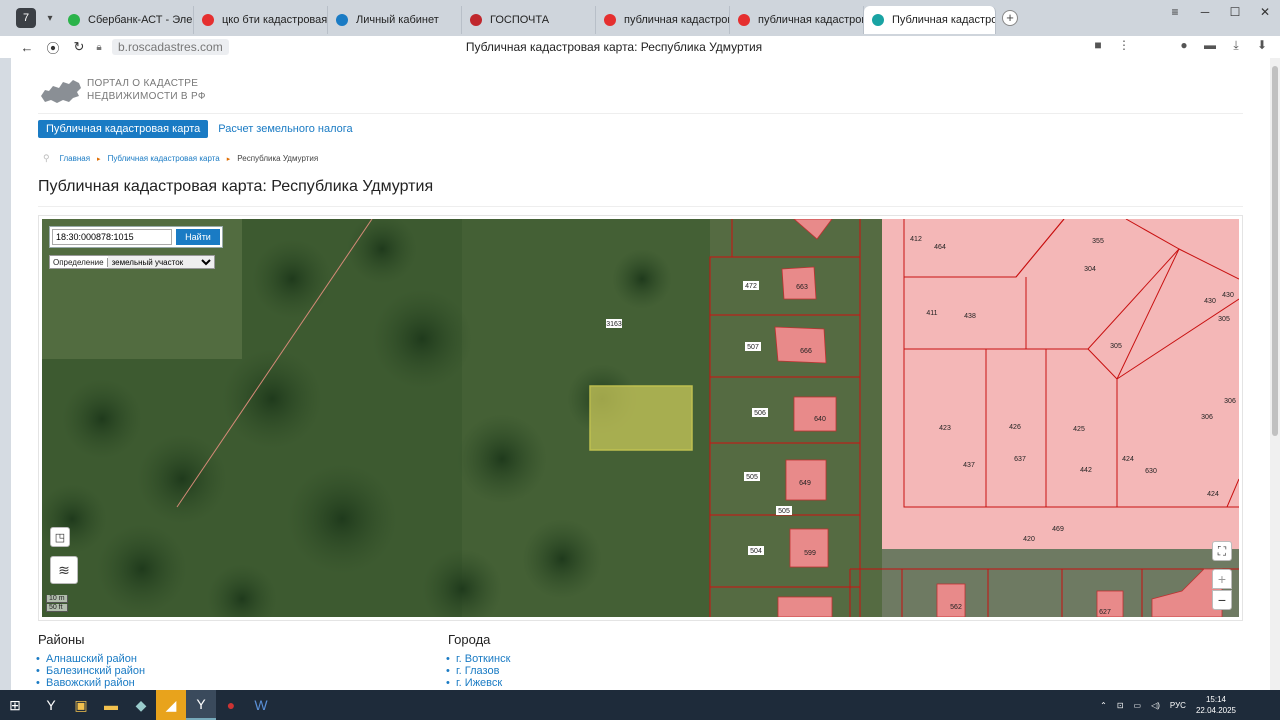 This screenshot has height=720, width=1280. What do you see at coordinates (5, 374) in the screenshot?
I see `browser-side-panel` at bounding box center [5, 374].